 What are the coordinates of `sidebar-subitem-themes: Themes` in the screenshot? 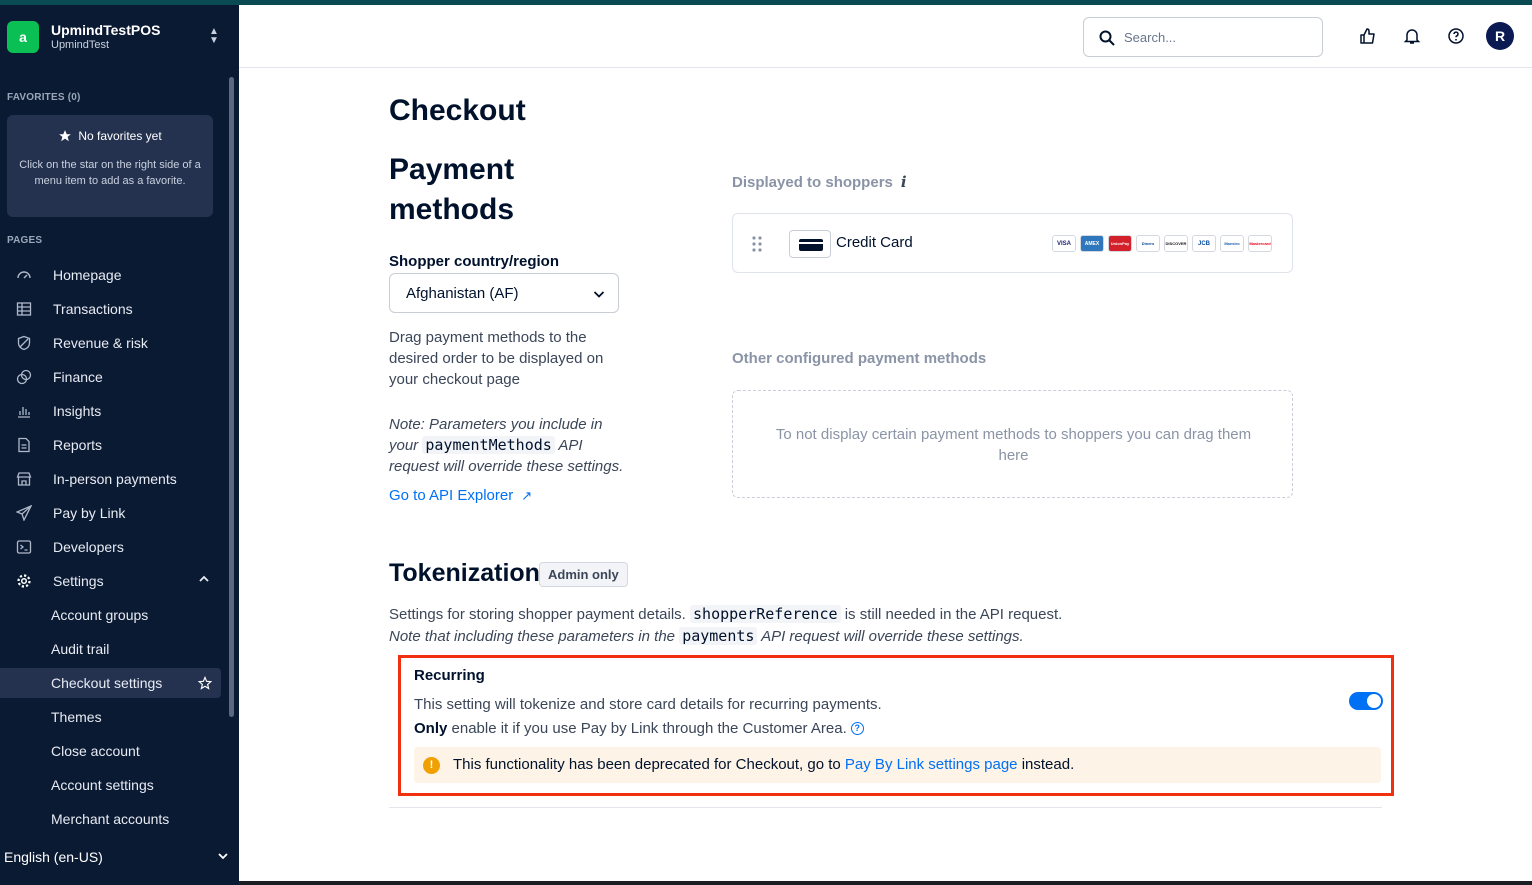 It's located at (110, 717).